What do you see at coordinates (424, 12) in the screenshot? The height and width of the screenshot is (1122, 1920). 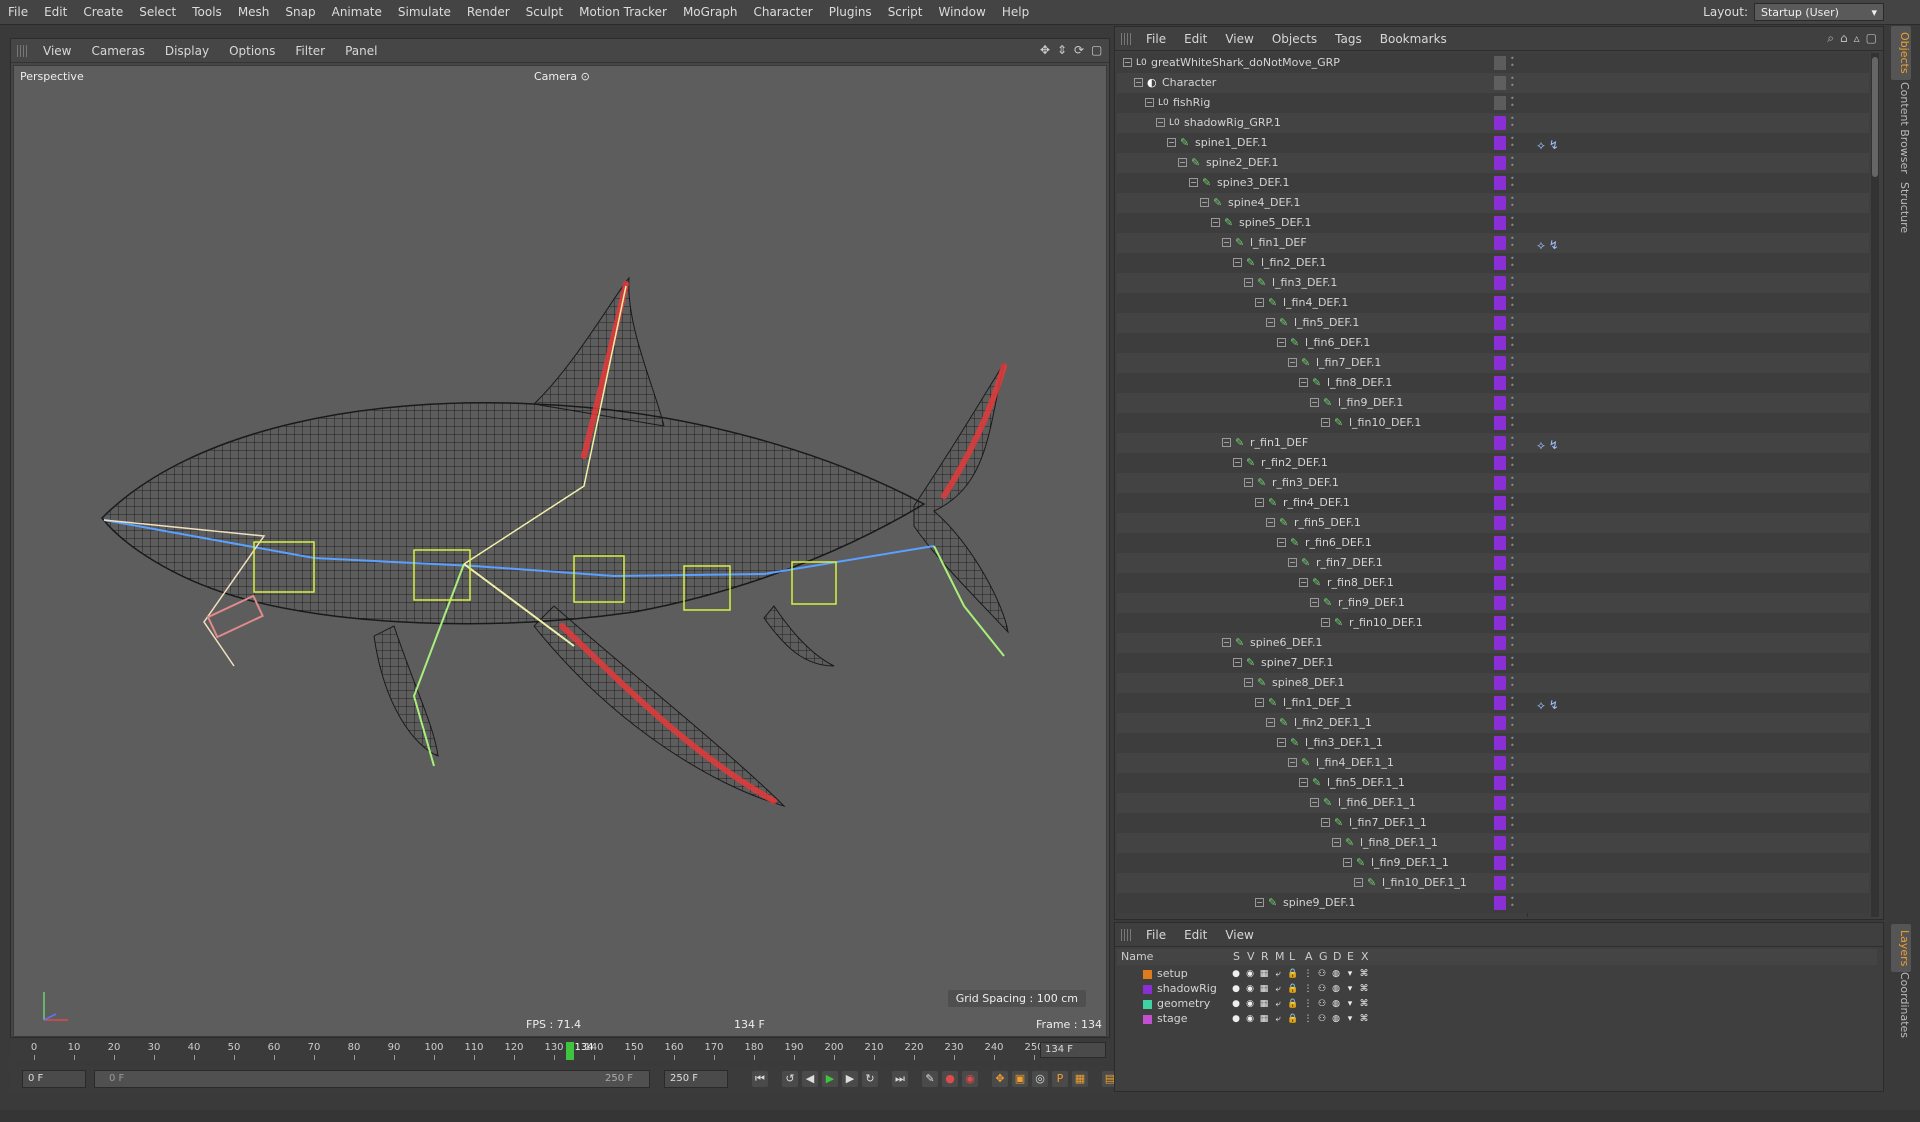 I see `menu-simulate: Simulate` at bounding box center [424, 12].